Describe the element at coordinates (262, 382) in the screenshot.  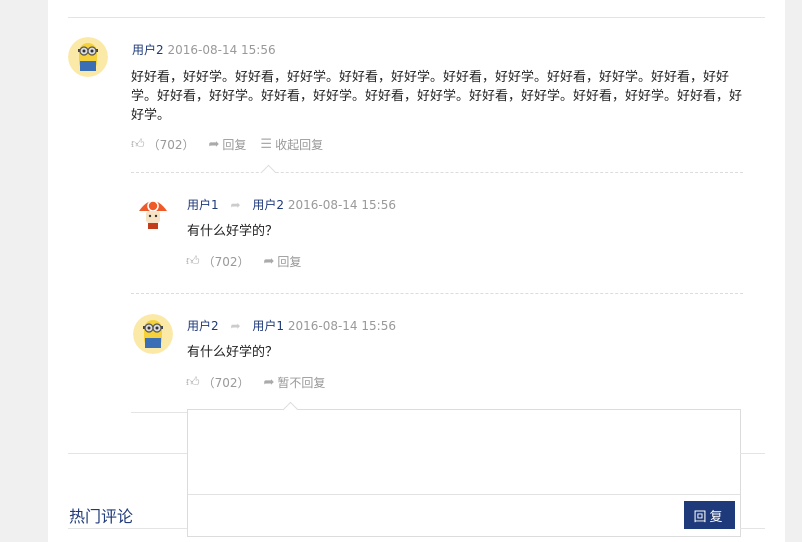
I see `reply-actions: 👍︎ （702） ➦ 暂不回复` at that location.